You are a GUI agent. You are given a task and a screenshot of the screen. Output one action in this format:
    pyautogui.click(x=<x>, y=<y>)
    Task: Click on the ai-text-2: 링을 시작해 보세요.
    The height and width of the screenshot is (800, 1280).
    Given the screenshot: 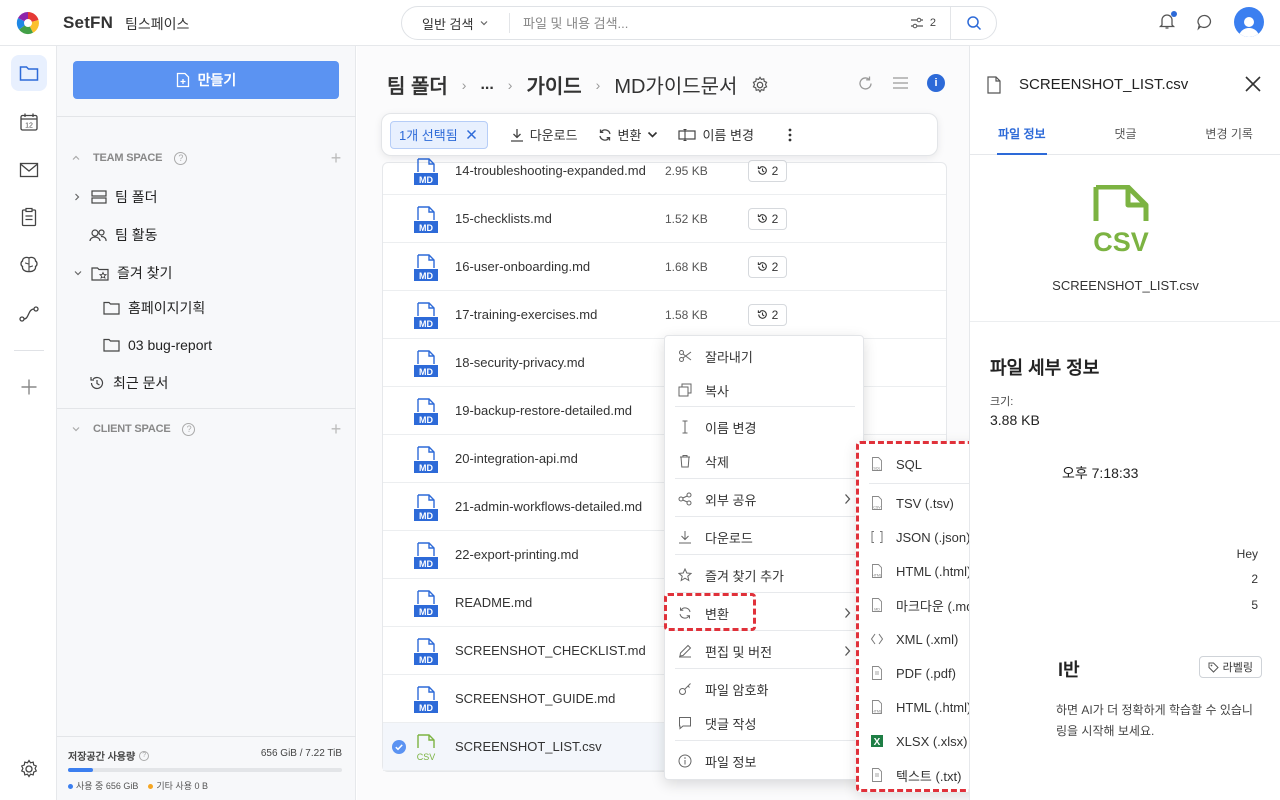 What is the action you would take?
    pyautogui.click(x=1105, y=731)
    